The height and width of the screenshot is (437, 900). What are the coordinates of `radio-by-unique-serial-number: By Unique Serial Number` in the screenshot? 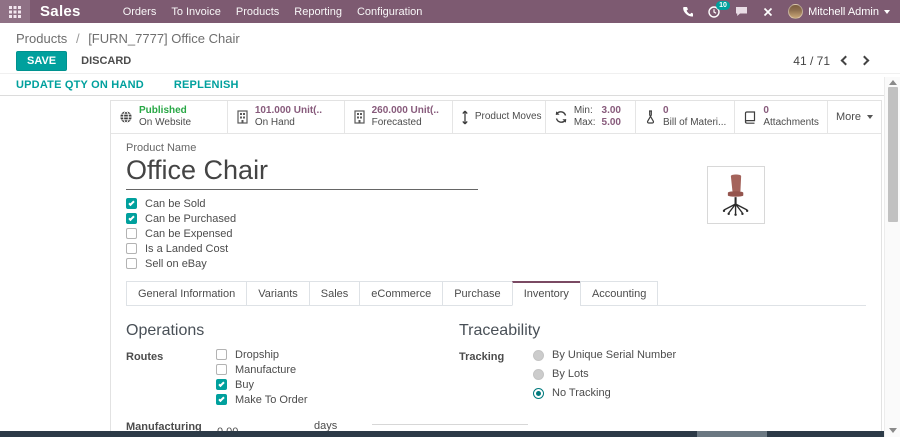 It's located at (604, 355).